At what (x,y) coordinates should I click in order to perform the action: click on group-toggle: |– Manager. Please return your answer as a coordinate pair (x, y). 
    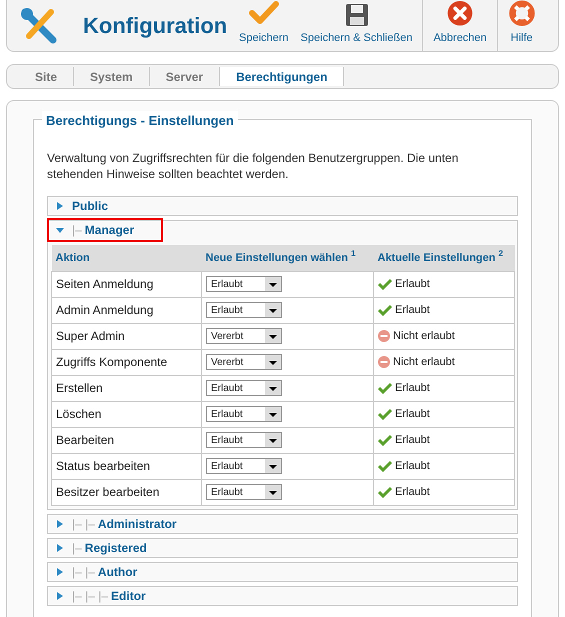
    Looking at the image, I should click on (105, 230).